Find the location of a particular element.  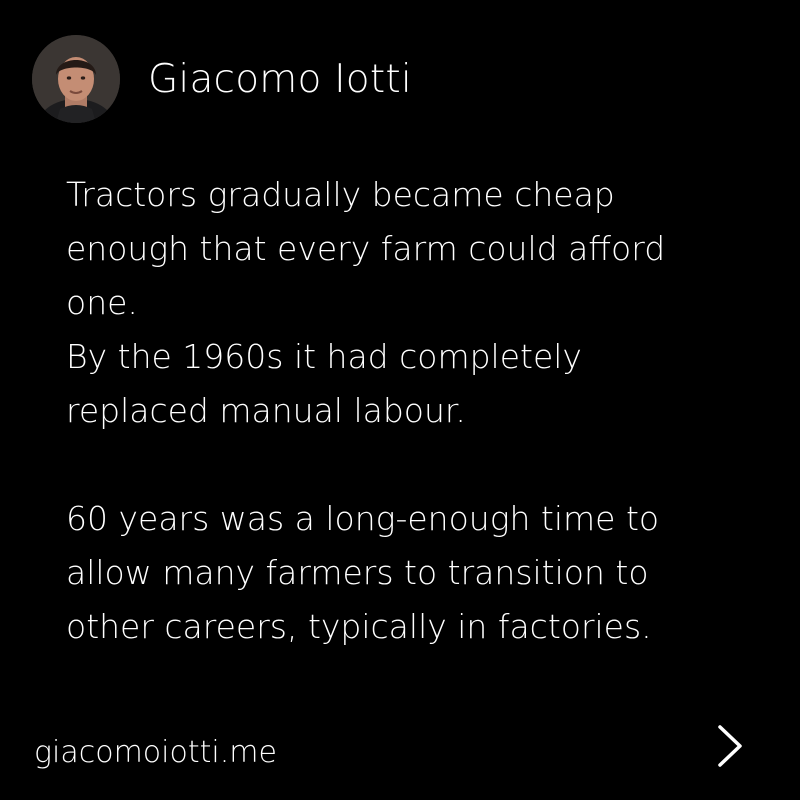

person-avatar-icon is located at coordinates (76, 79).